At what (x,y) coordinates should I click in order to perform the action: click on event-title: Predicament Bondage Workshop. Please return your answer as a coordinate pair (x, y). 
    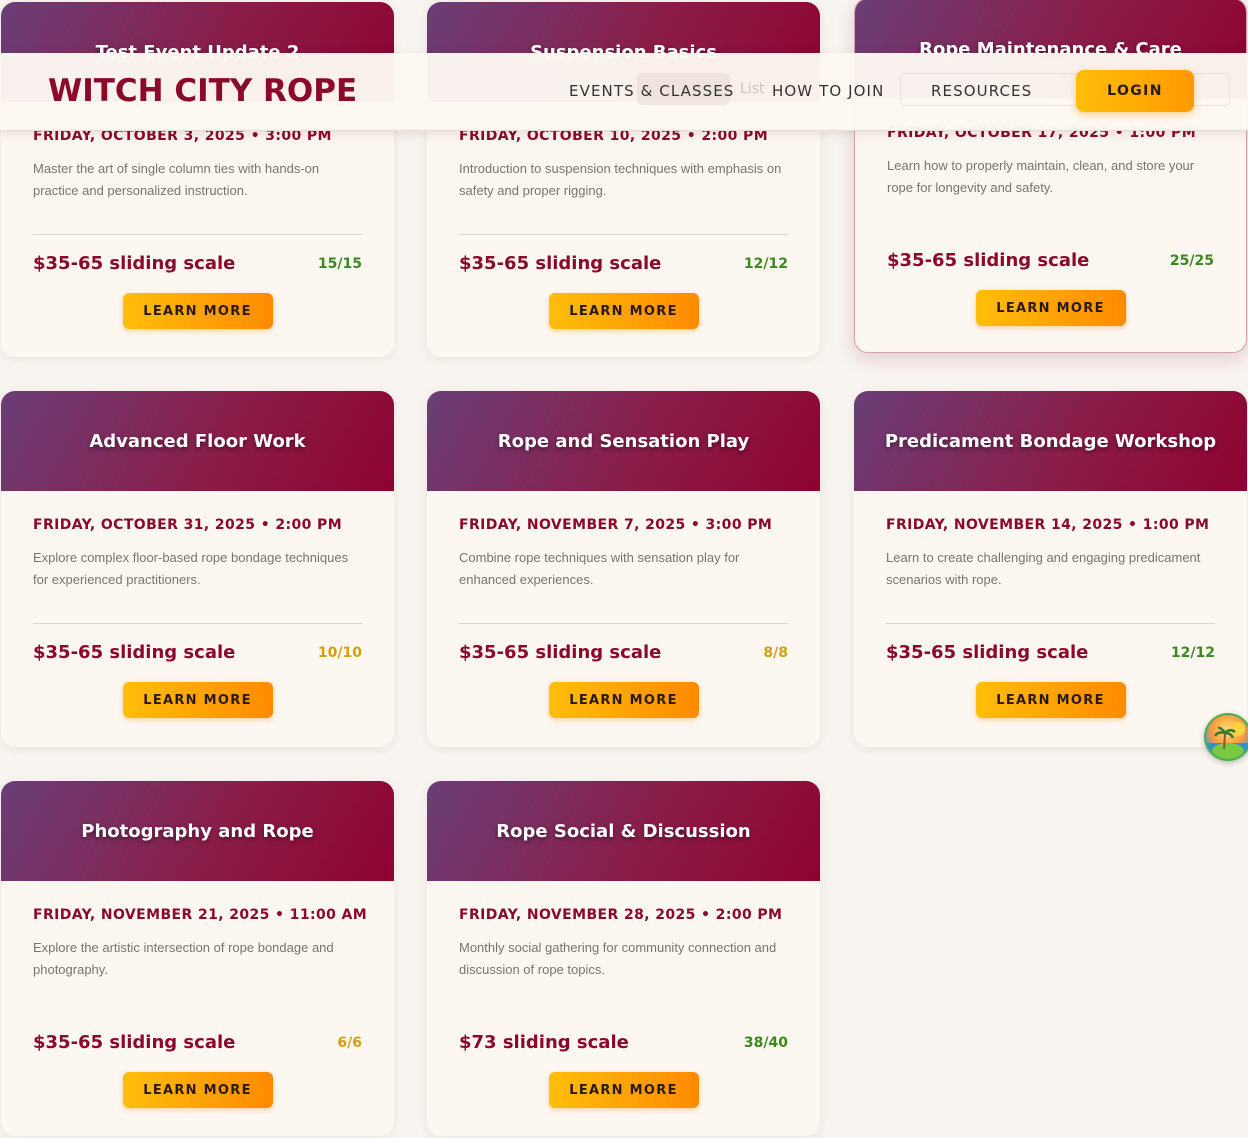
    Looking at the image, I should click on (1050, 441).